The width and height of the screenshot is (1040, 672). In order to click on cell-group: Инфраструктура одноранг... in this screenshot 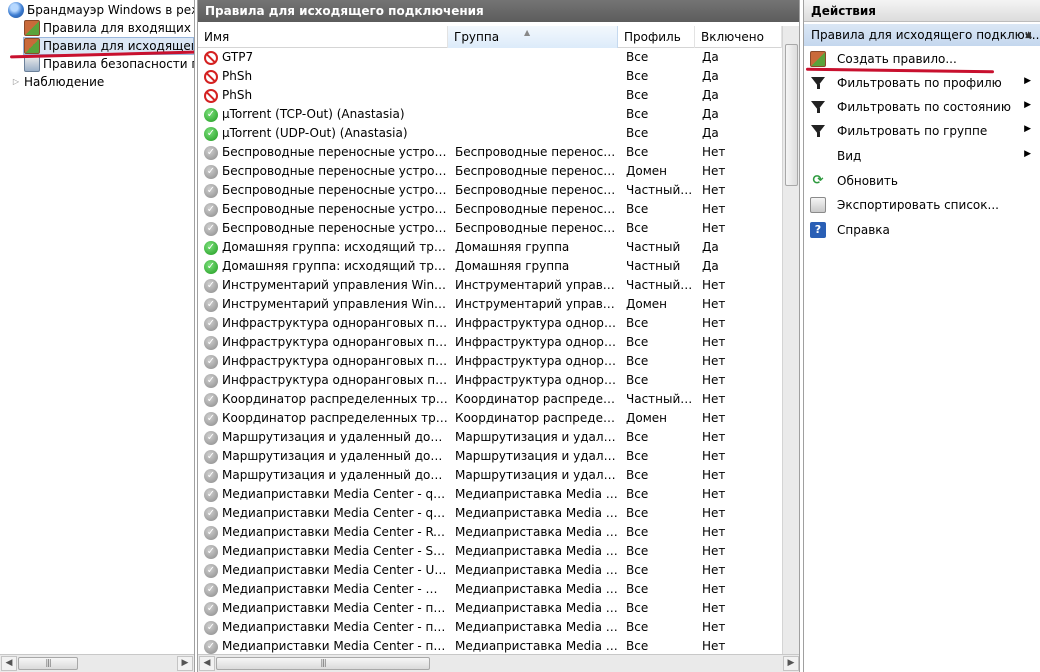, I will do `click(536, 342)`.